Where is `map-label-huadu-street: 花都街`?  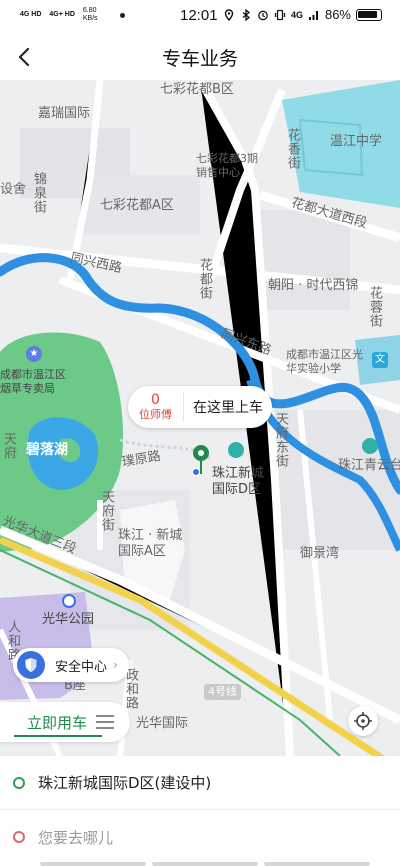 map-label-huadu-street: 花都街 is located at coordinates (204, 279).